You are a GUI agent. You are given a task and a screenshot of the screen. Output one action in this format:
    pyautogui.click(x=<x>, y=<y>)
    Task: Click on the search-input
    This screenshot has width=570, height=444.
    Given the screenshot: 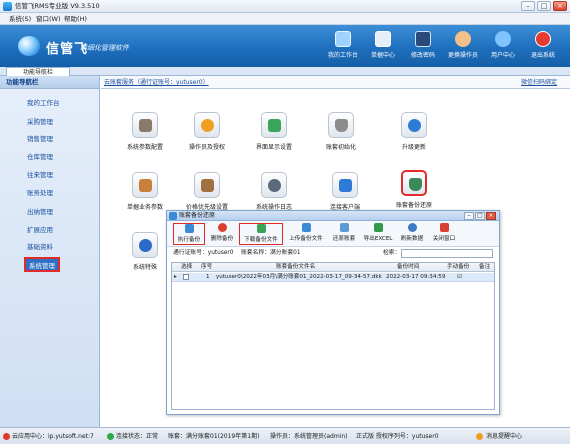 What is the action you would take?
    pyautogui.click(x=447, y=253)
    